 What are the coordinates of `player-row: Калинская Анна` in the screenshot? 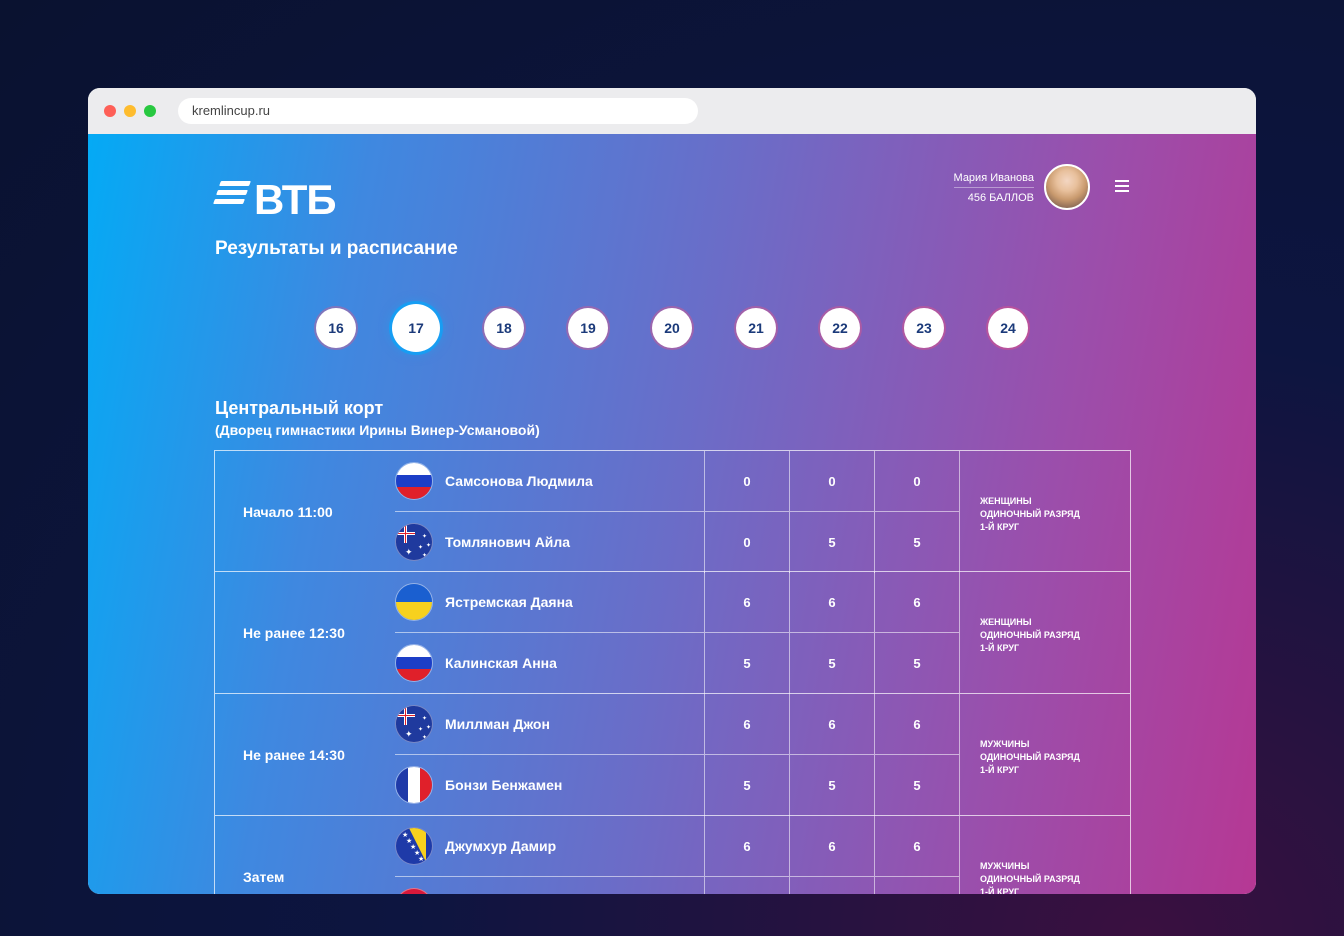 It's located at (549, 663).